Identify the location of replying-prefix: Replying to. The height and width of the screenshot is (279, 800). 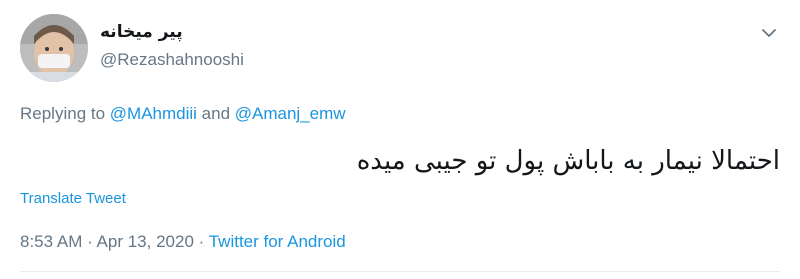
(65, 113).